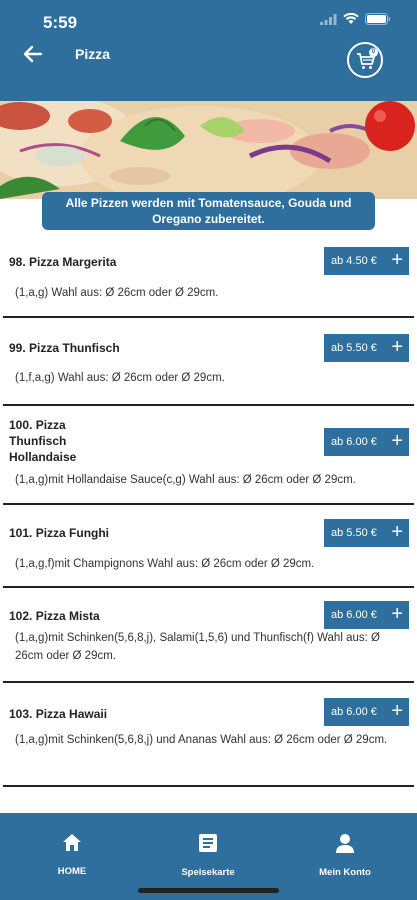  I want to click on back-button, so click(33, 54).